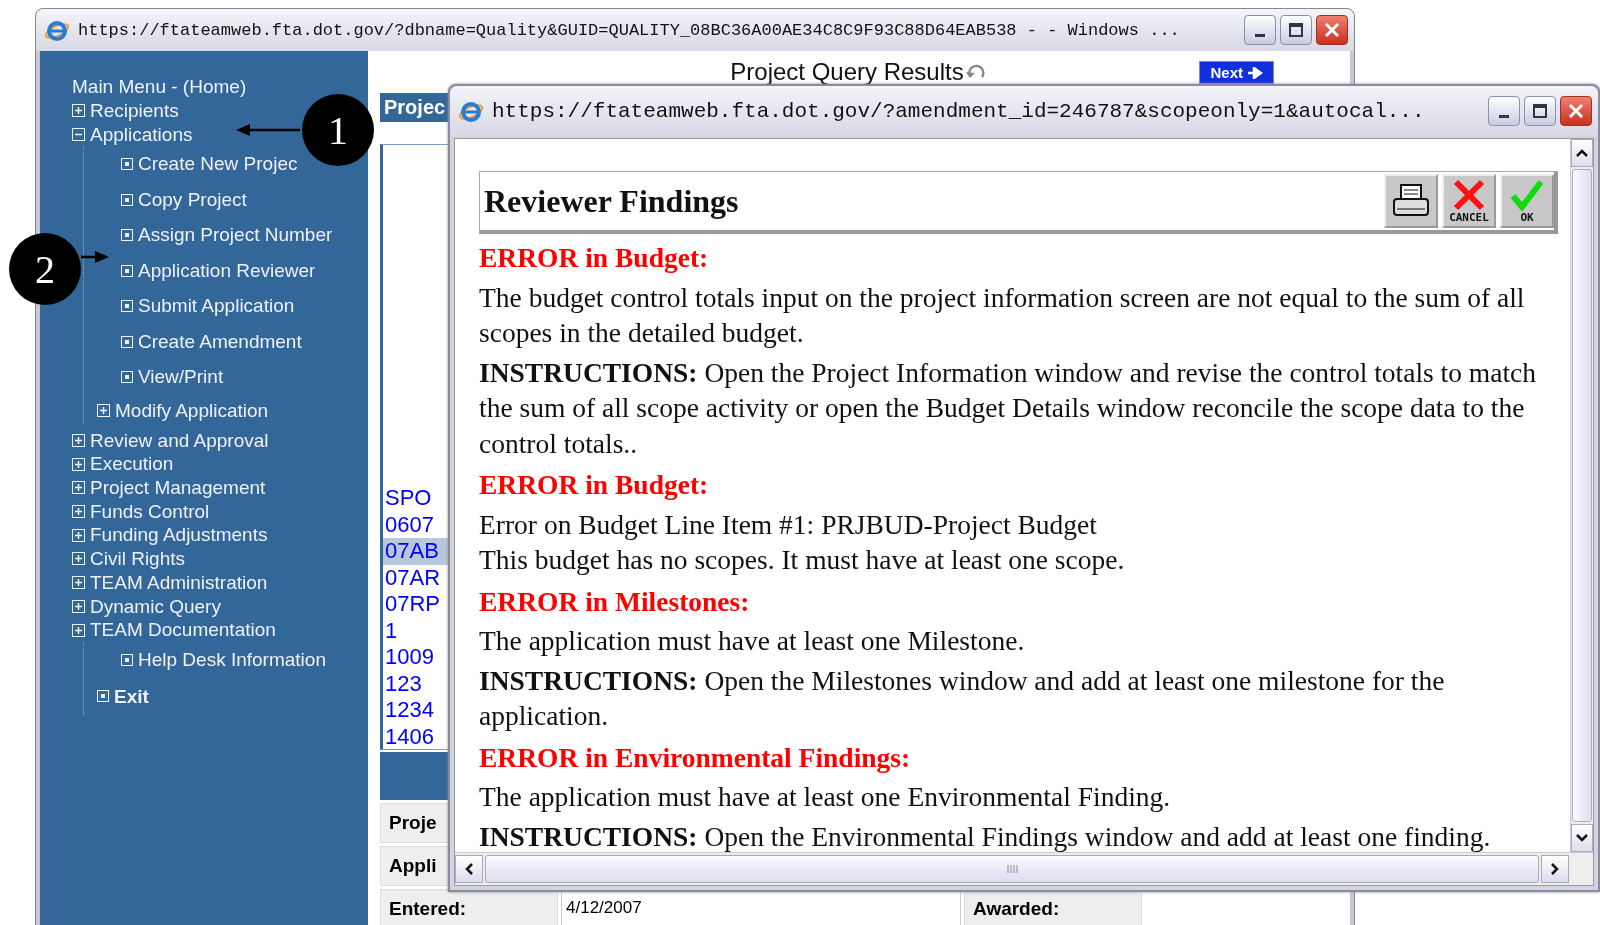  What do you see at coordinates (615, 601) in the screenshot?
I see `error-heading: ERROR in Milestones:` at bounding box center [615, 601].